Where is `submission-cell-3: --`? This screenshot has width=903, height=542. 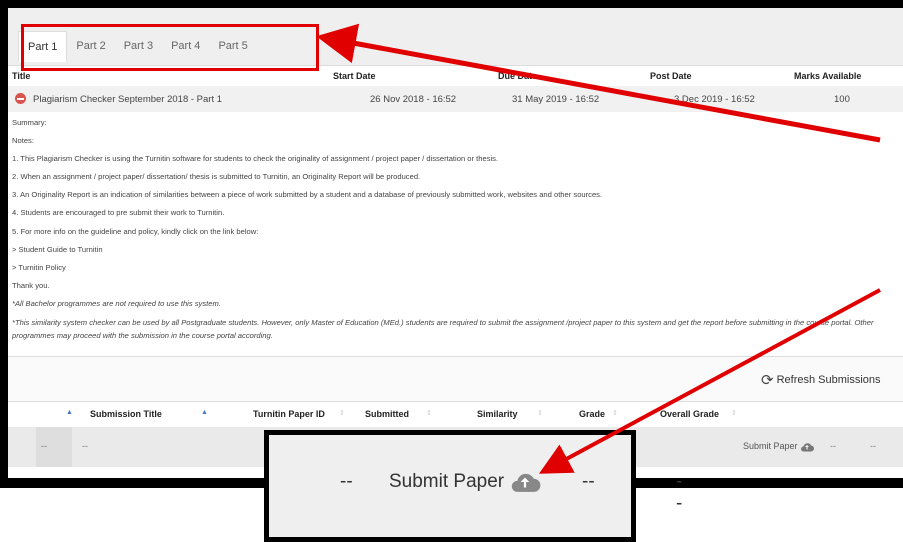 submission-cell-3: -- is located at coordinates (833, 446).